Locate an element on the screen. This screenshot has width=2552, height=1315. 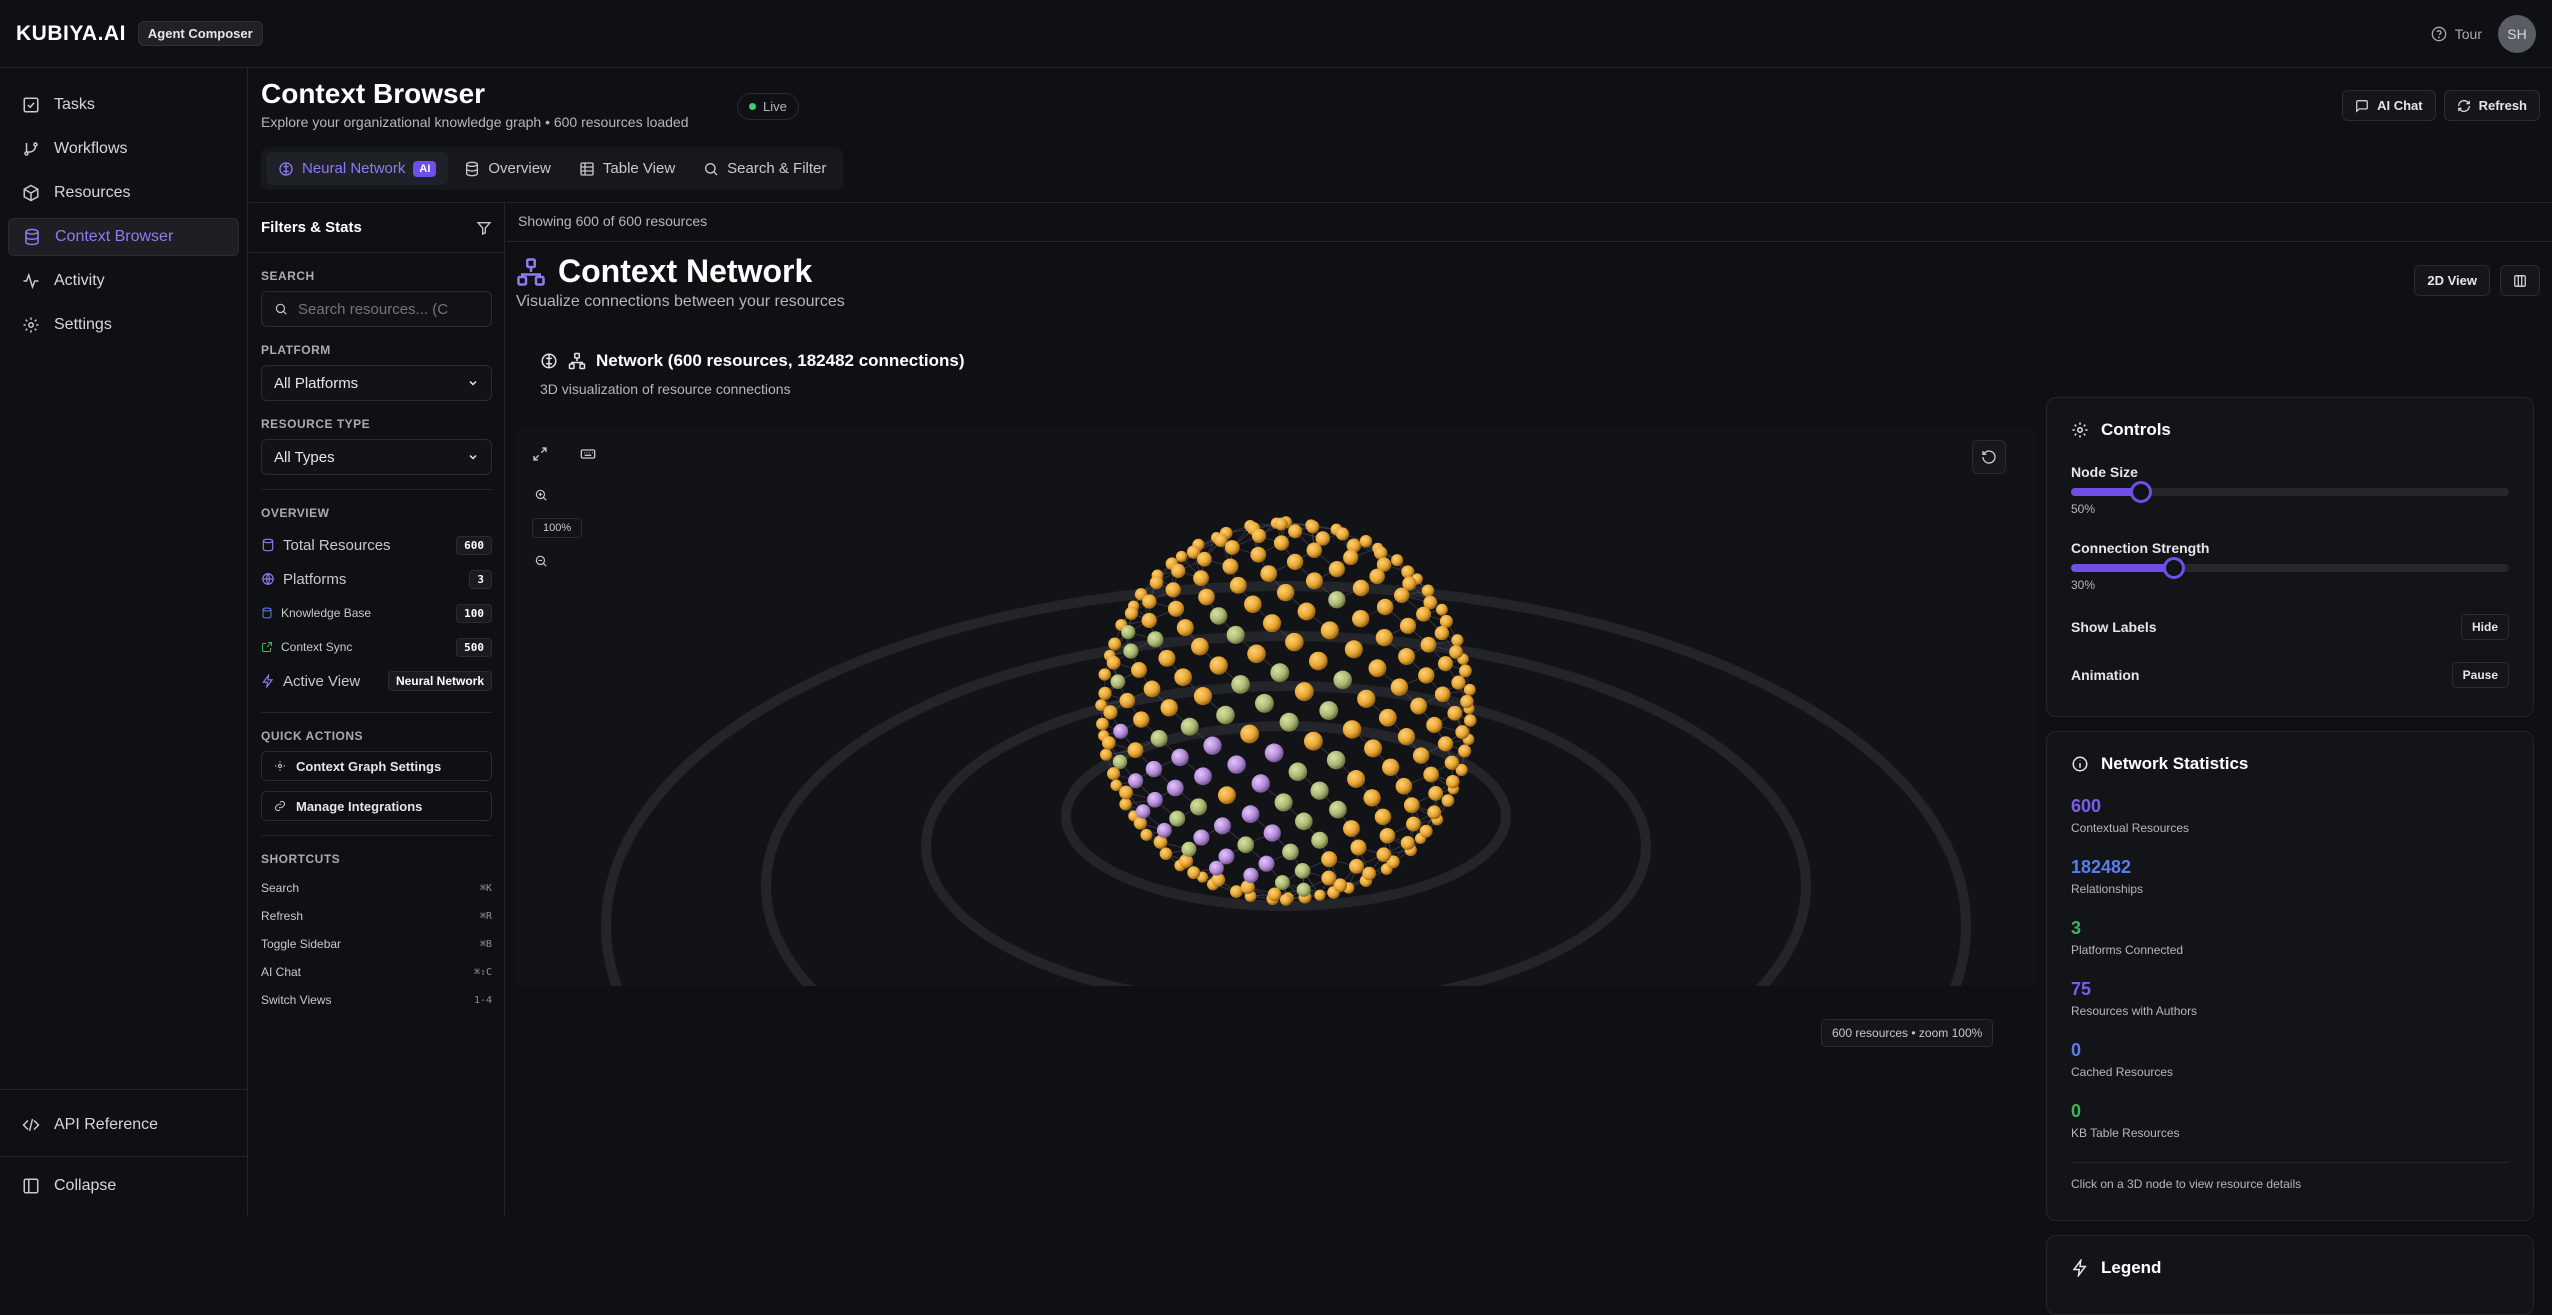
zoom-out-button is located at coordinates (541, 561).